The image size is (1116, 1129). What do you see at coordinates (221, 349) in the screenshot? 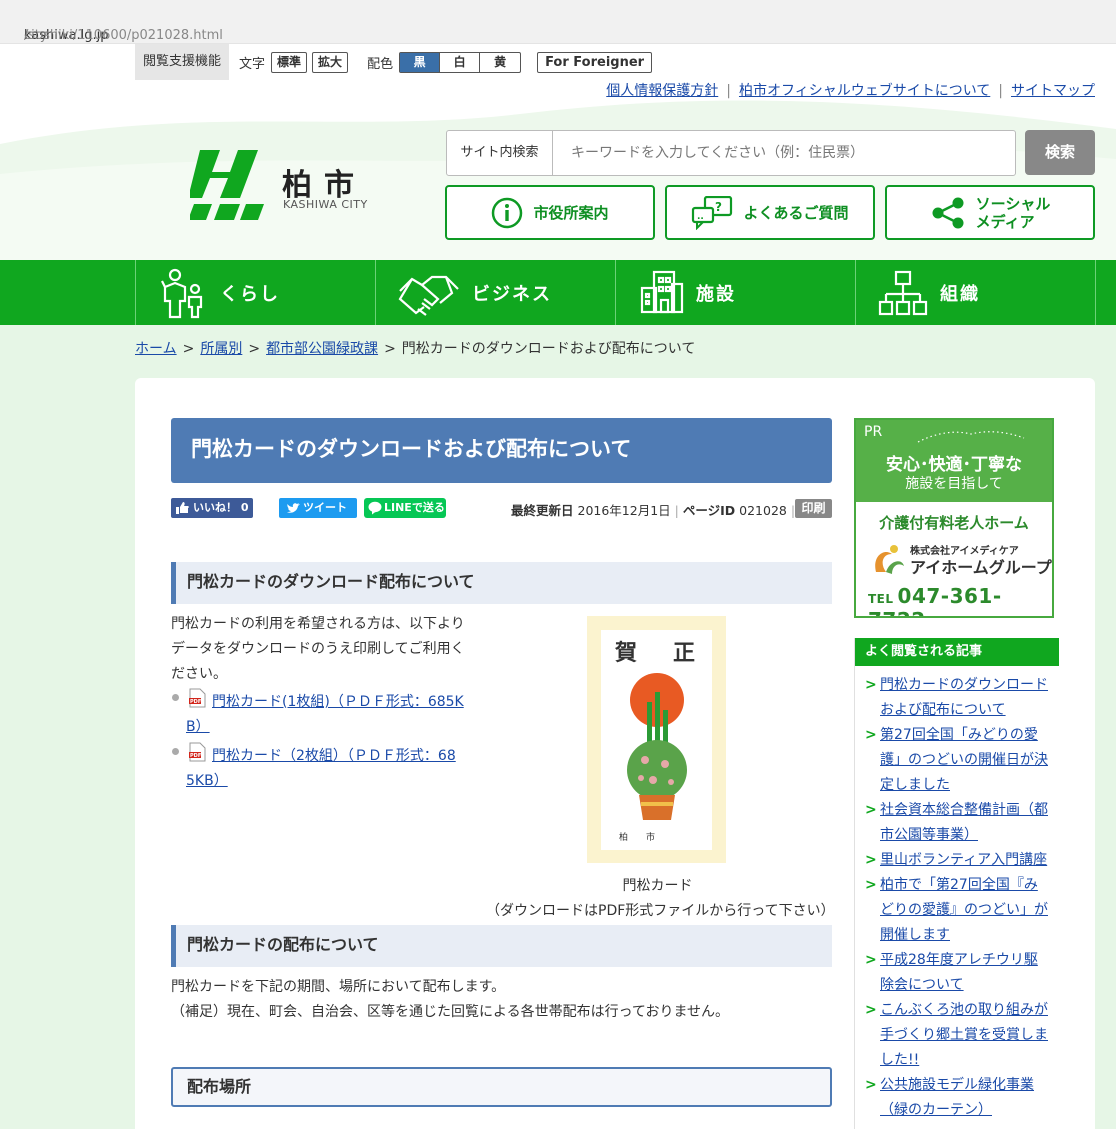
I see `breadcrumb-by-dept: 所属別` at bounding box center [221, 349].